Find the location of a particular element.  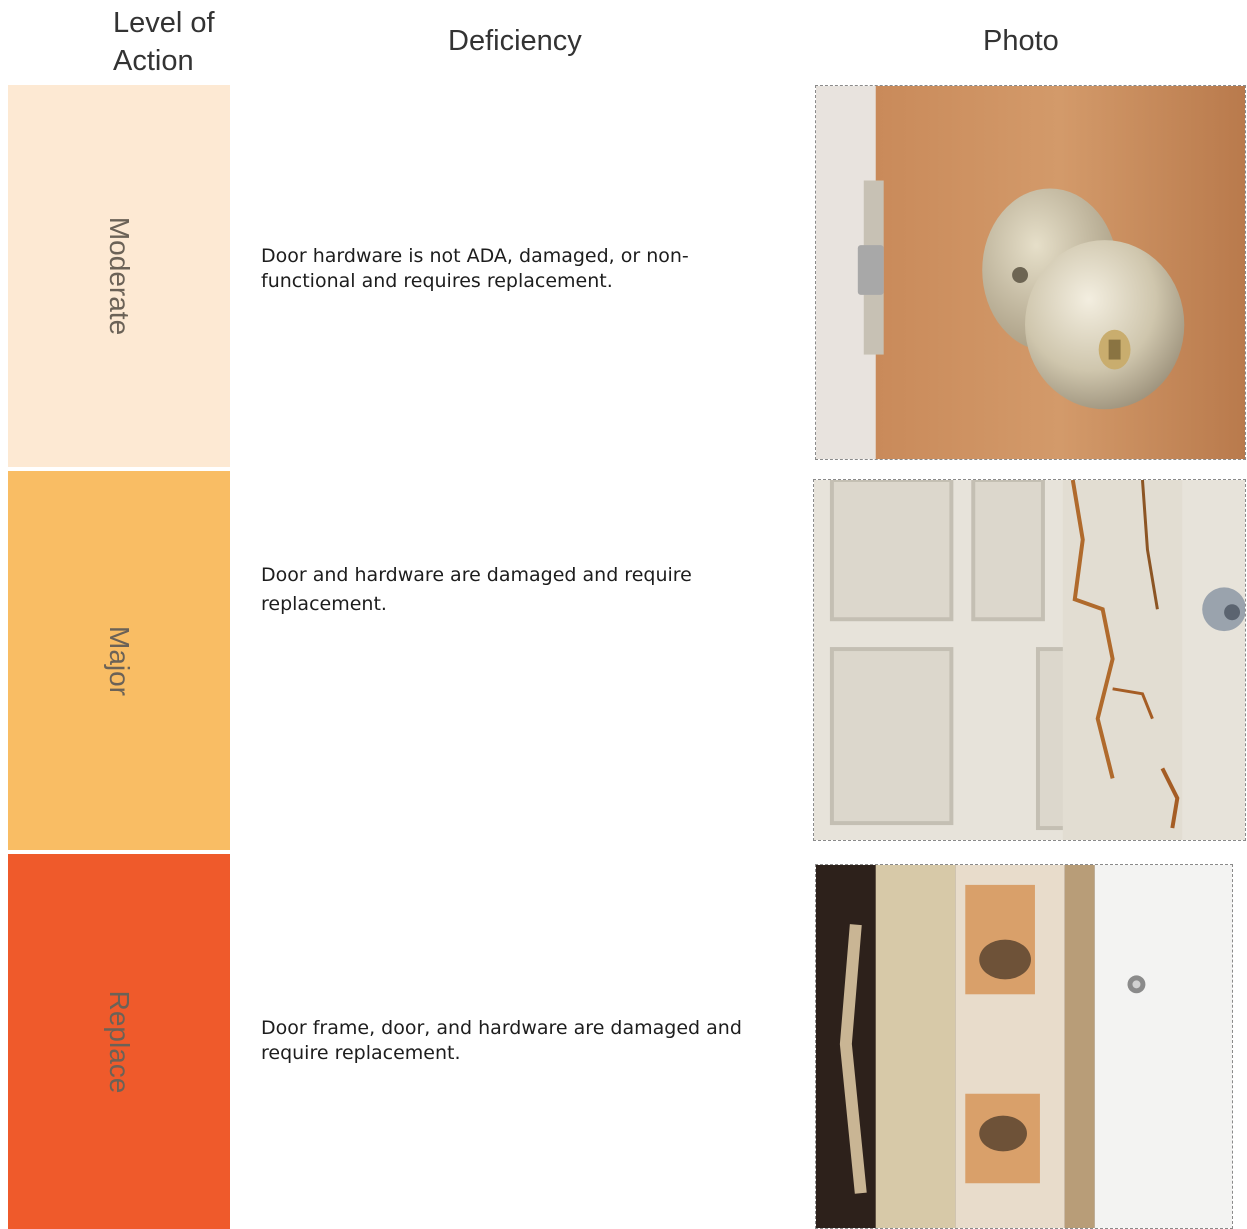

header-deficiency: Deficiency is located at coordinates (515, 41).